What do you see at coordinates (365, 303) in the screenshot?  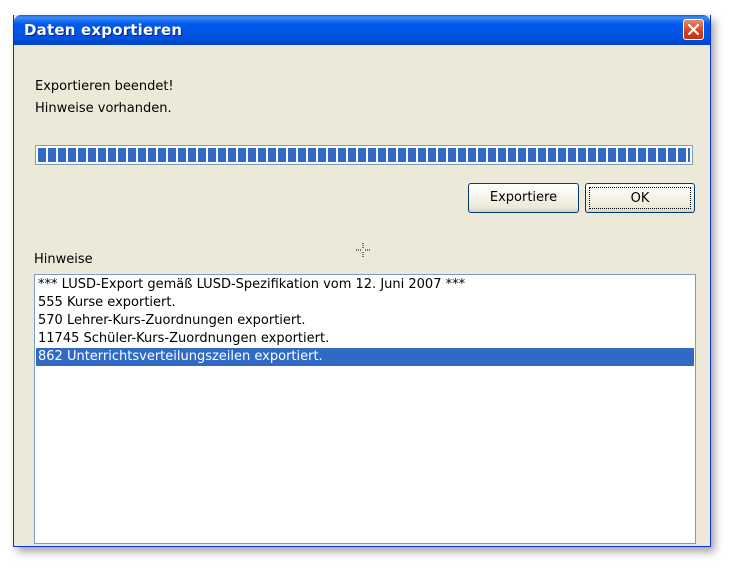 I see `list-item: 555 Kurse exportiert.` at bounding box center [365, 303].